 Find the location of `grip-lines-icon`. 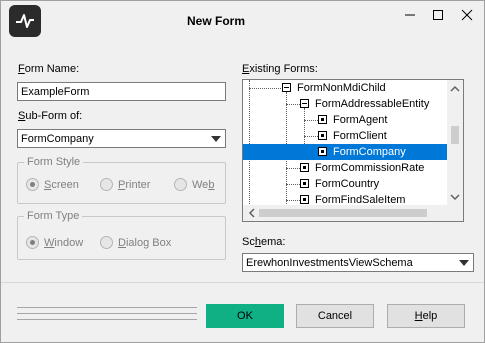

grip-lines-icon is located at coordinates (107, 314).